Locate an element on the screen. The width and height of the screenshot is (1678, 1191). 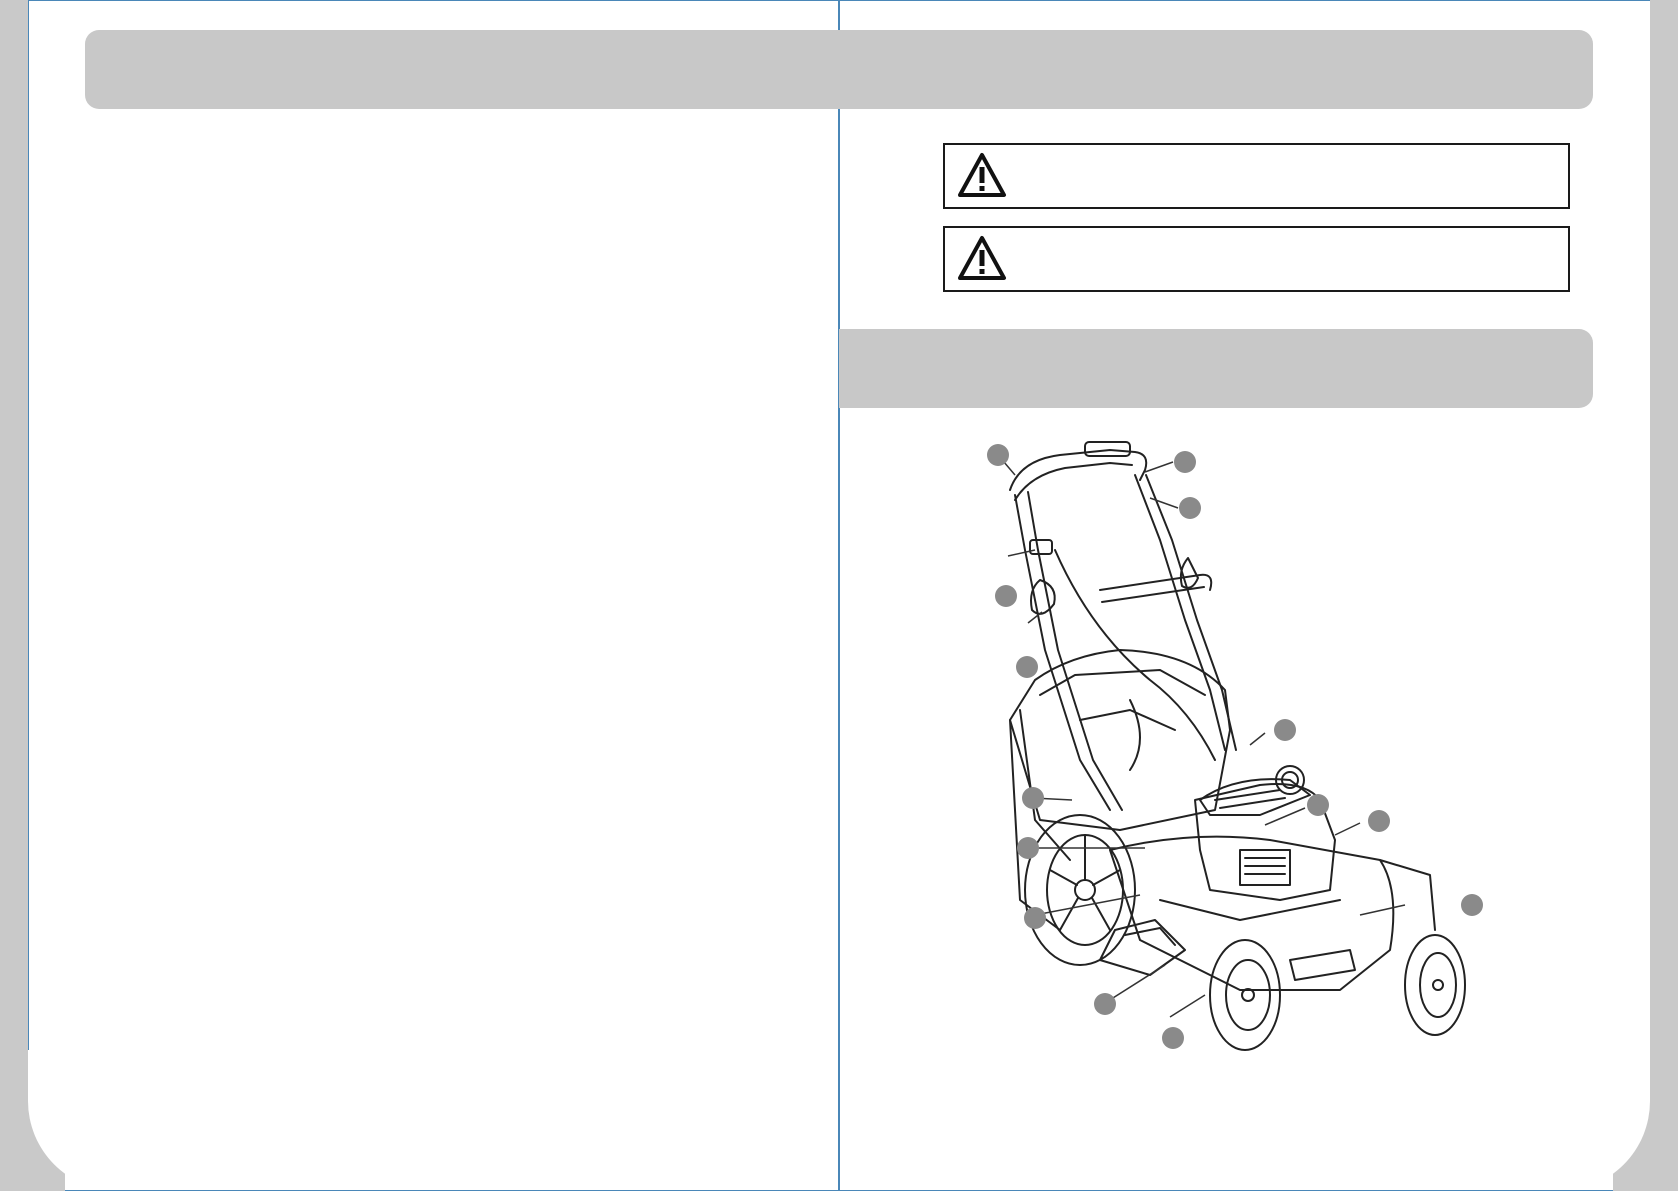
handle-center-grip is located at coordinates (1107, 449).